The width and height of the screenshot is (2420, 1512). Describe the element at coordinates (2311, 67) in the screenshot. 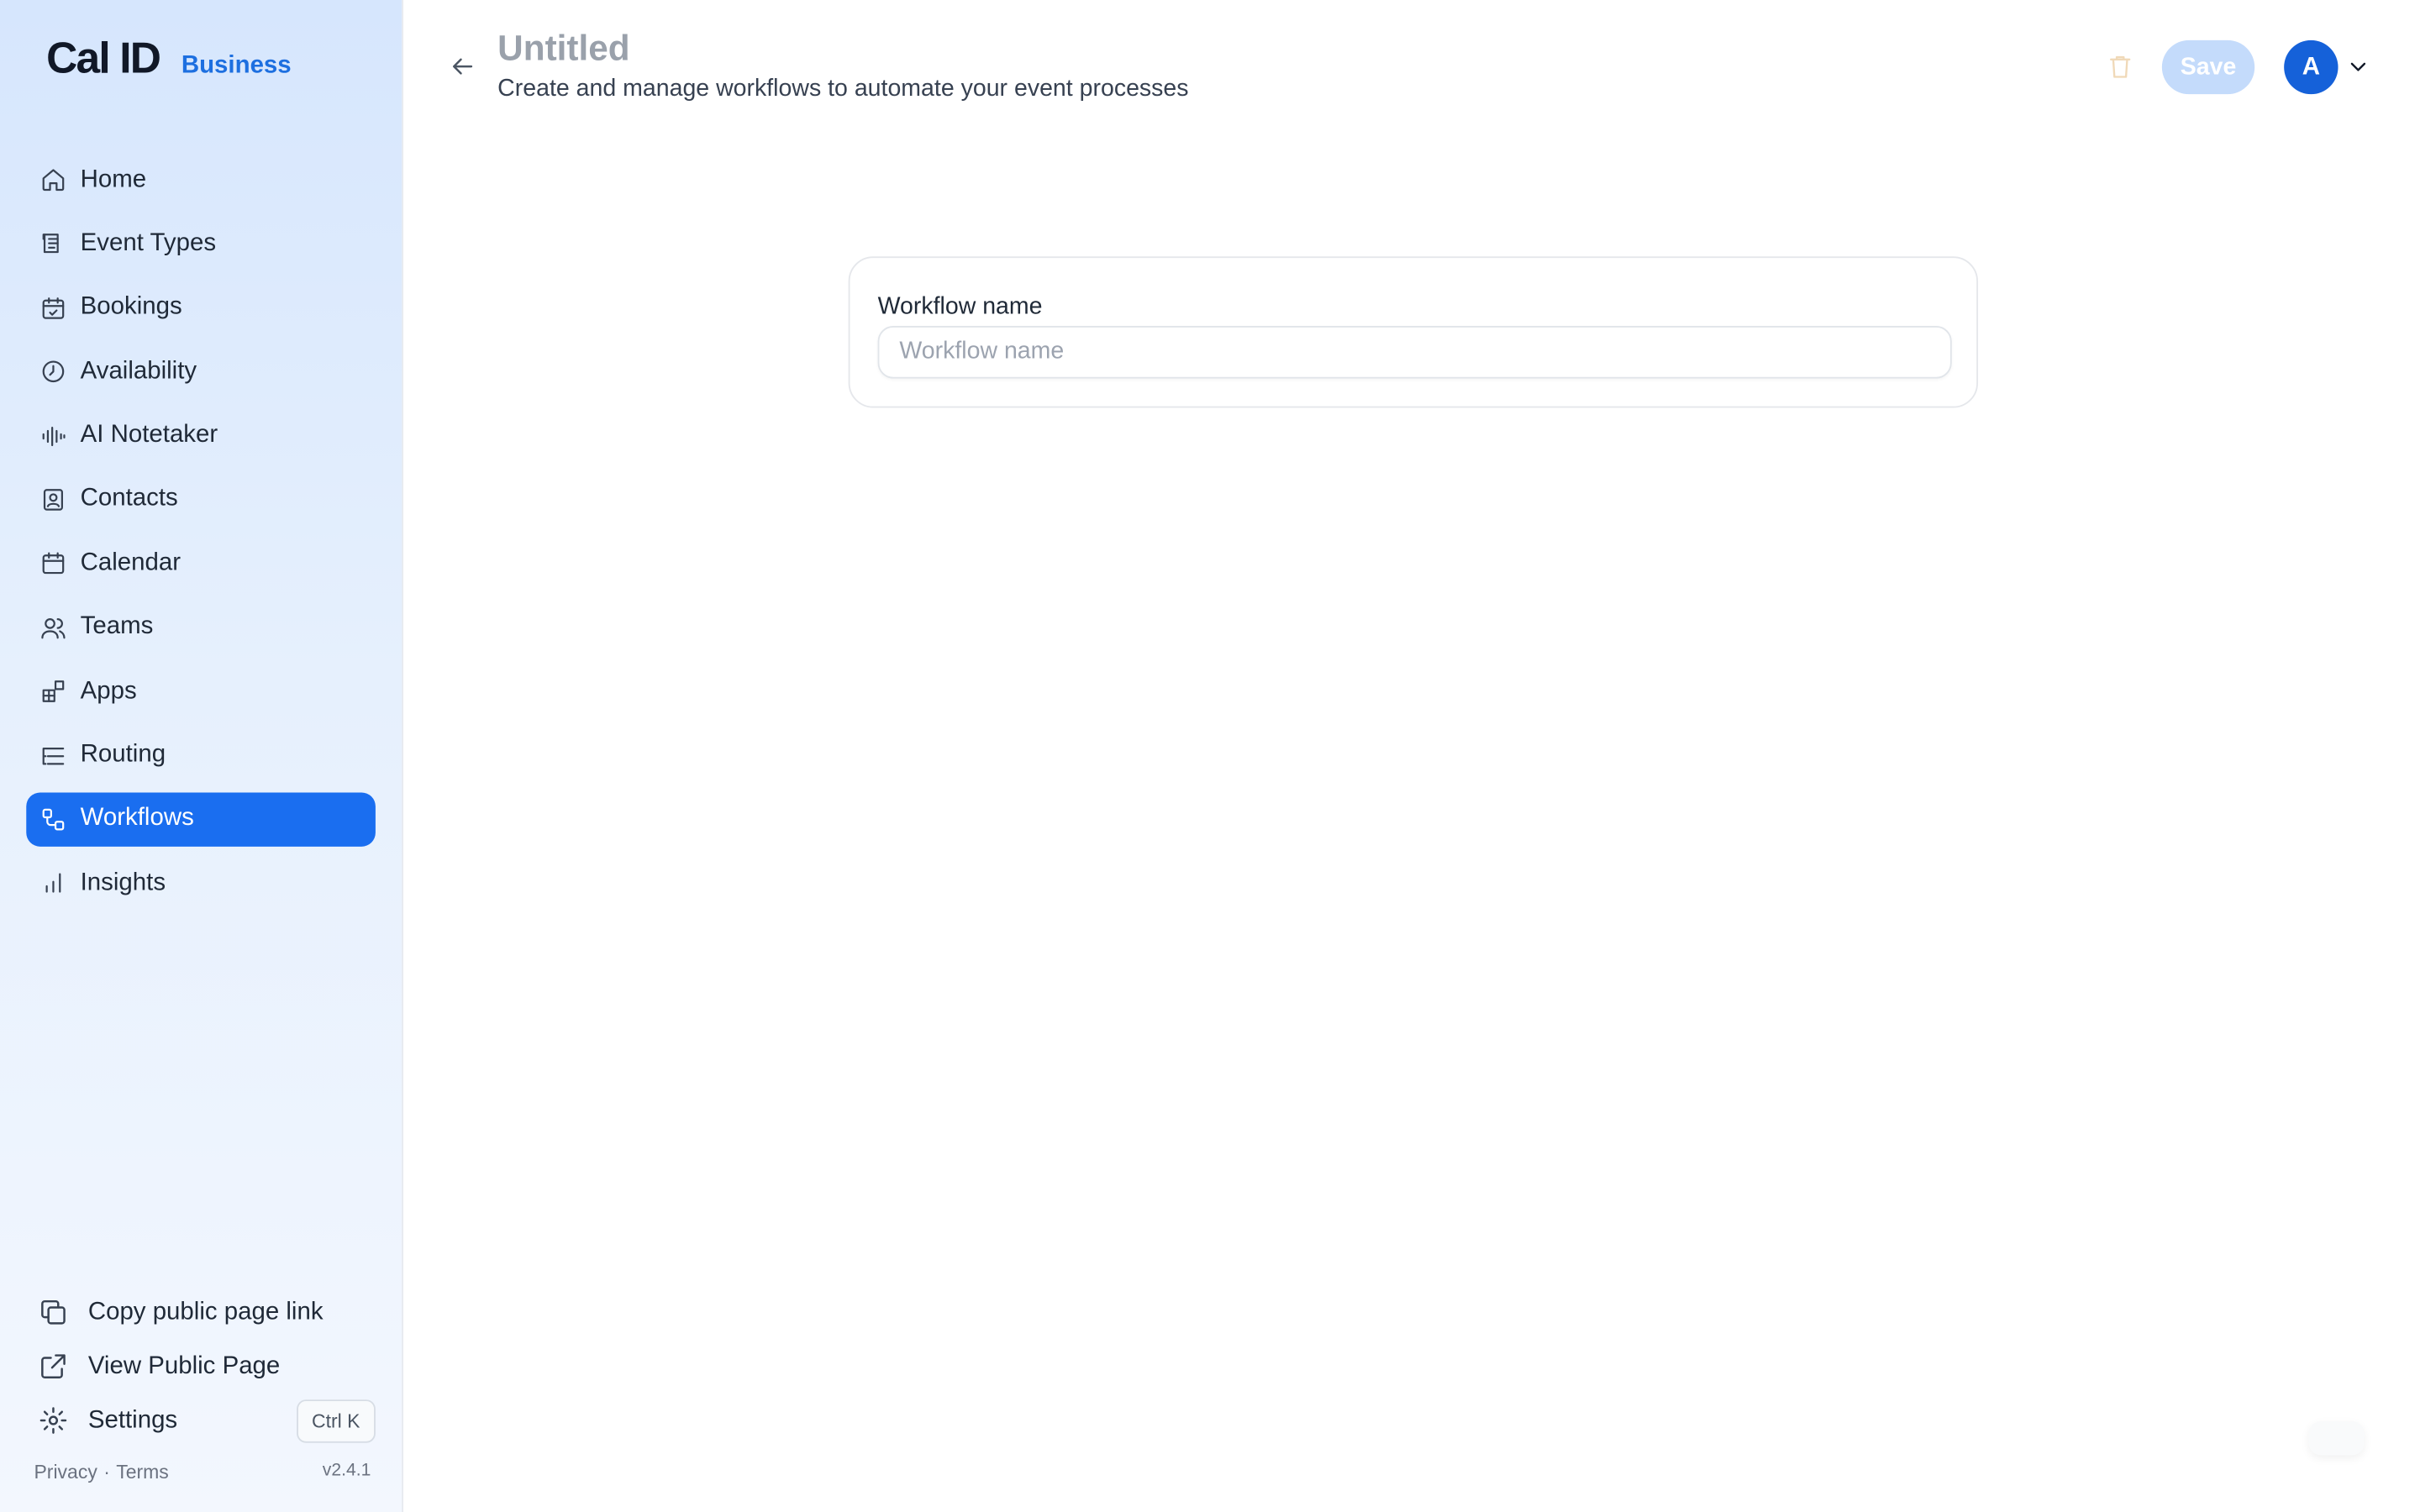

I see `avatar: A` at that location.